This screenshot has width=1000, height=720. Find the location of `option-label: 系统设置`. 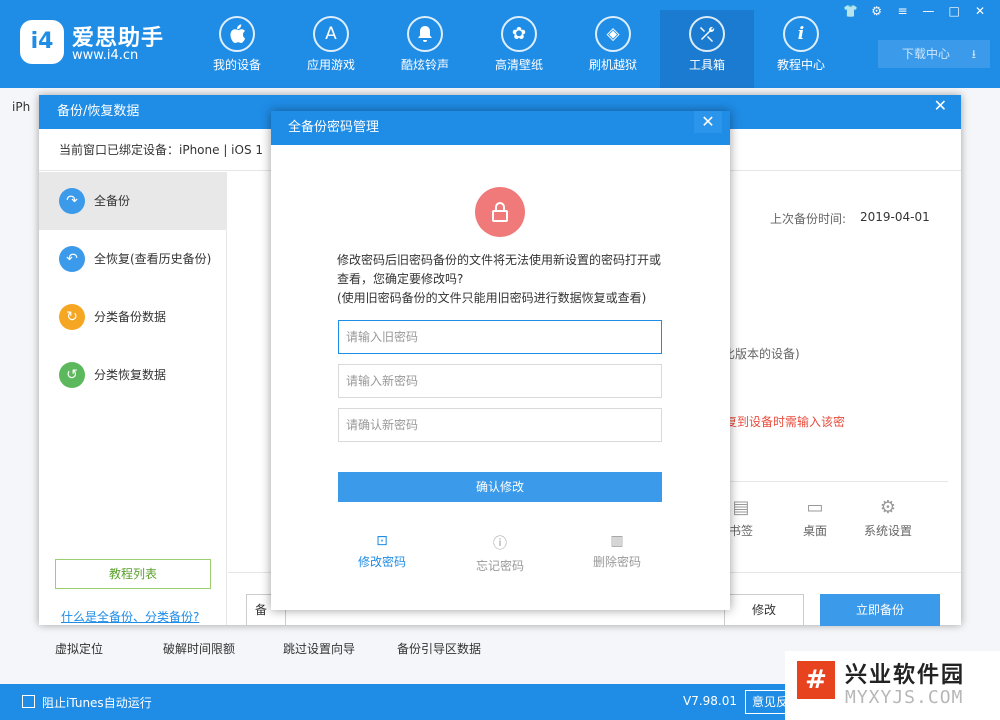

option-label: 系统设置 is located at coordinates (887, 531).